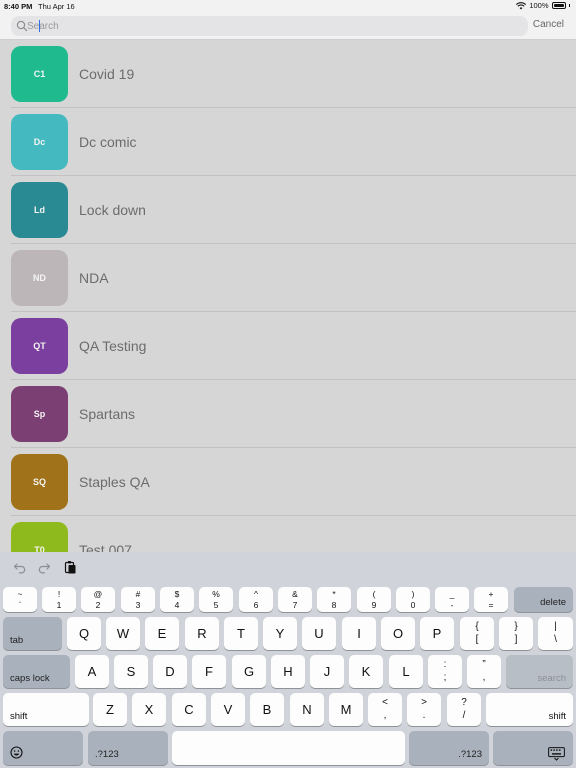 The height and width of the screenshot is (768, 576). I want to click on key-comma: < ,, so click(385, 709).